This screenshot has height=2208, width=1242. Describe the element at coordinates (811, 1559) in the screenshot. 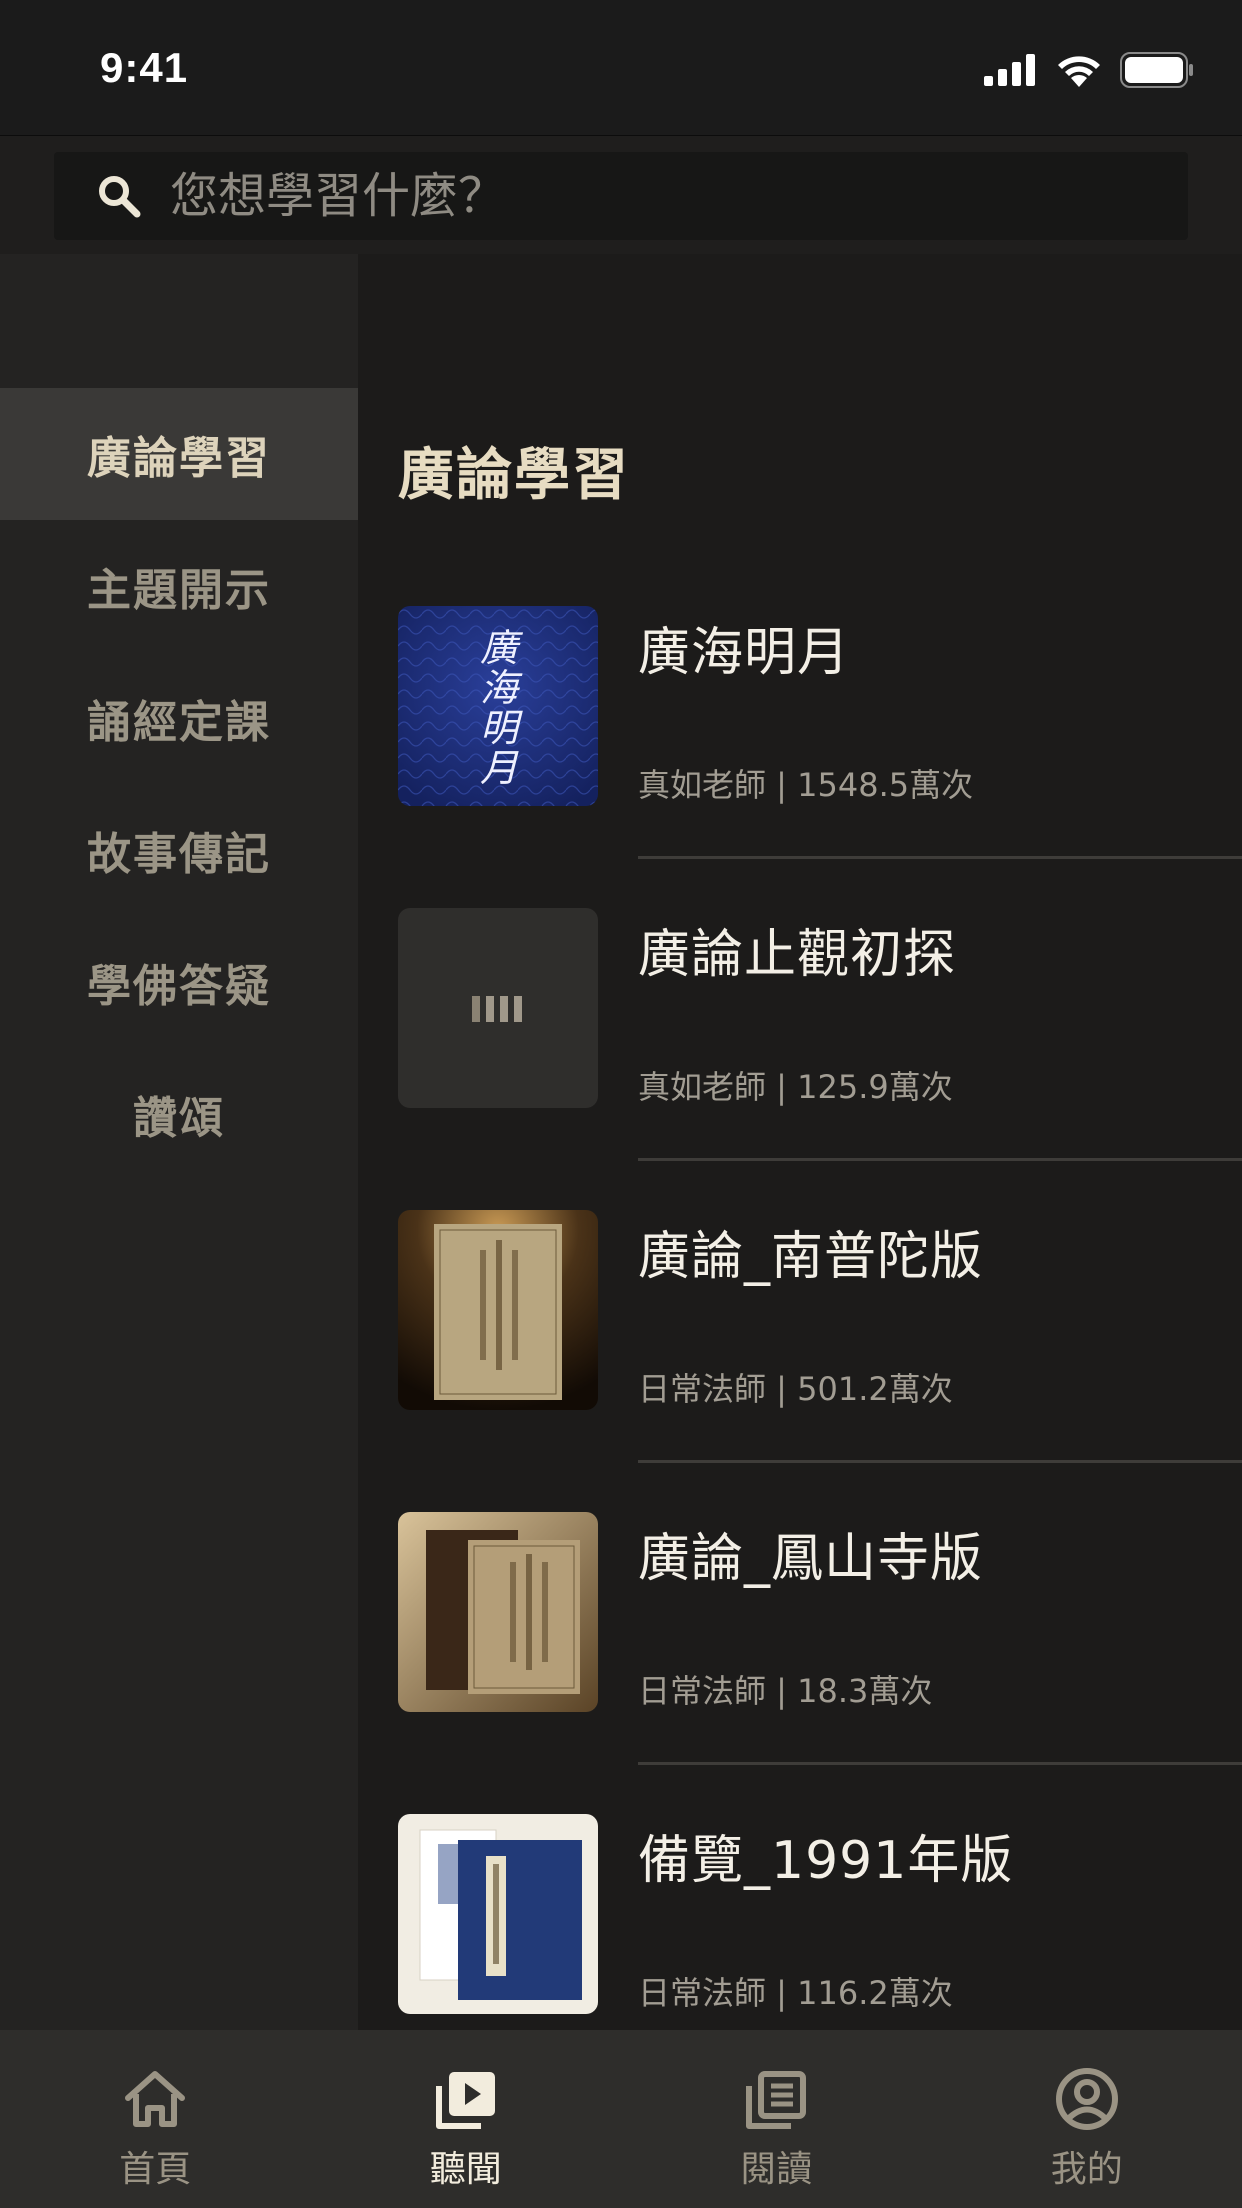

I see `item-title: 廣論_鳳山寺版` at that location.